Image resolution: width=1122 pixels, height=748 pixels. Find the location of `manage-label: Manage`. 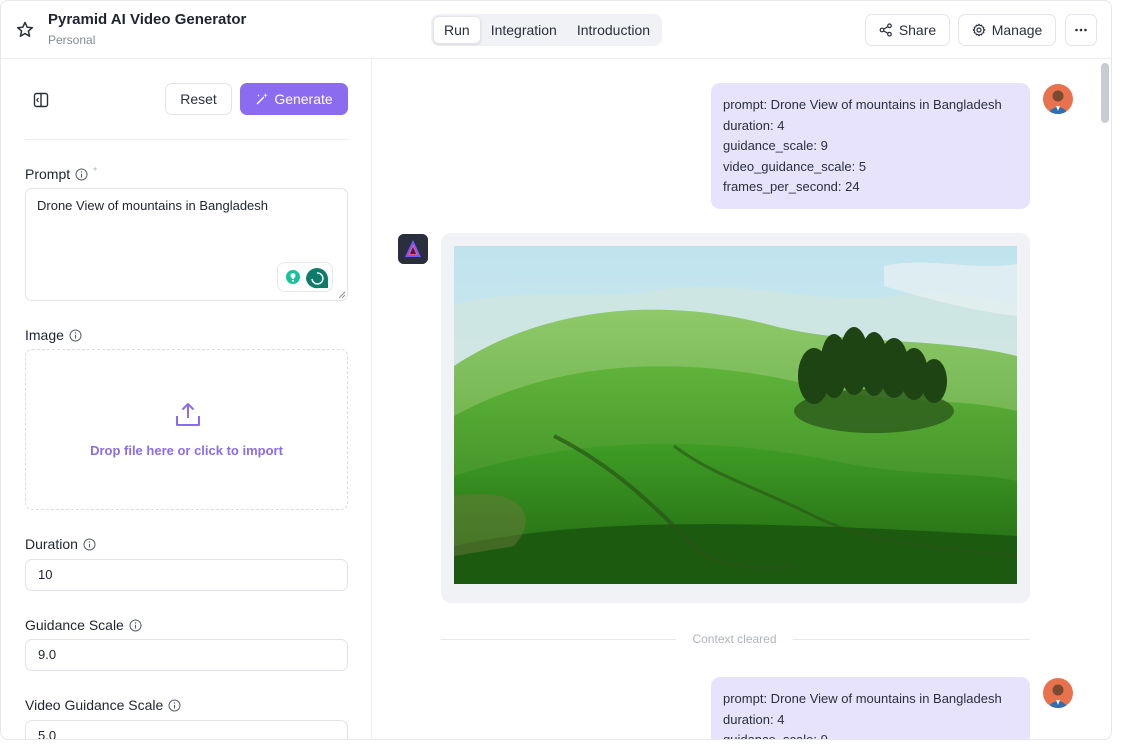

manage-label: Manage is located at coordinates (1017, 30).